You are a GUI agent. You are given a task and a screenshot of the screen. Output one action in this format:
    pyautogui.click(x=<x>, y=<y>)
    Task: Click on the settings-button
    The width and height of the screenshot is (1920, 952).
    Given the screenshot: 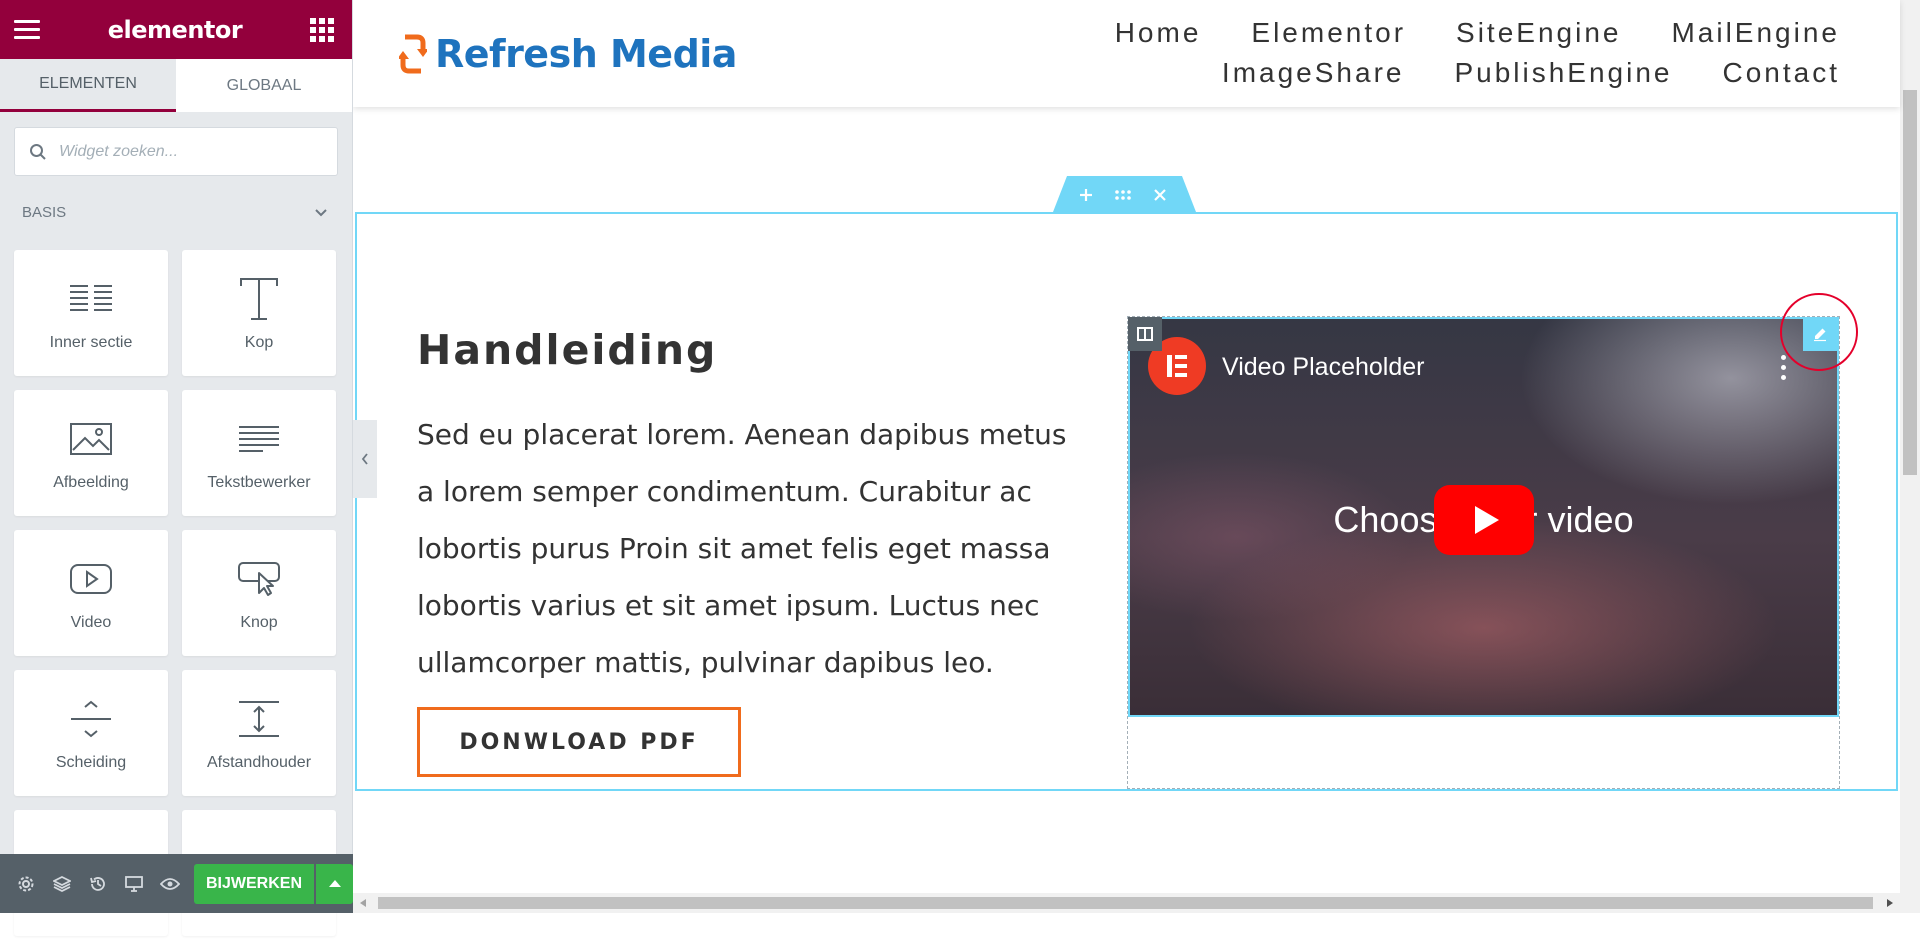 What is the action you would take?
    pyautogui.click(x=26, y=884)
    